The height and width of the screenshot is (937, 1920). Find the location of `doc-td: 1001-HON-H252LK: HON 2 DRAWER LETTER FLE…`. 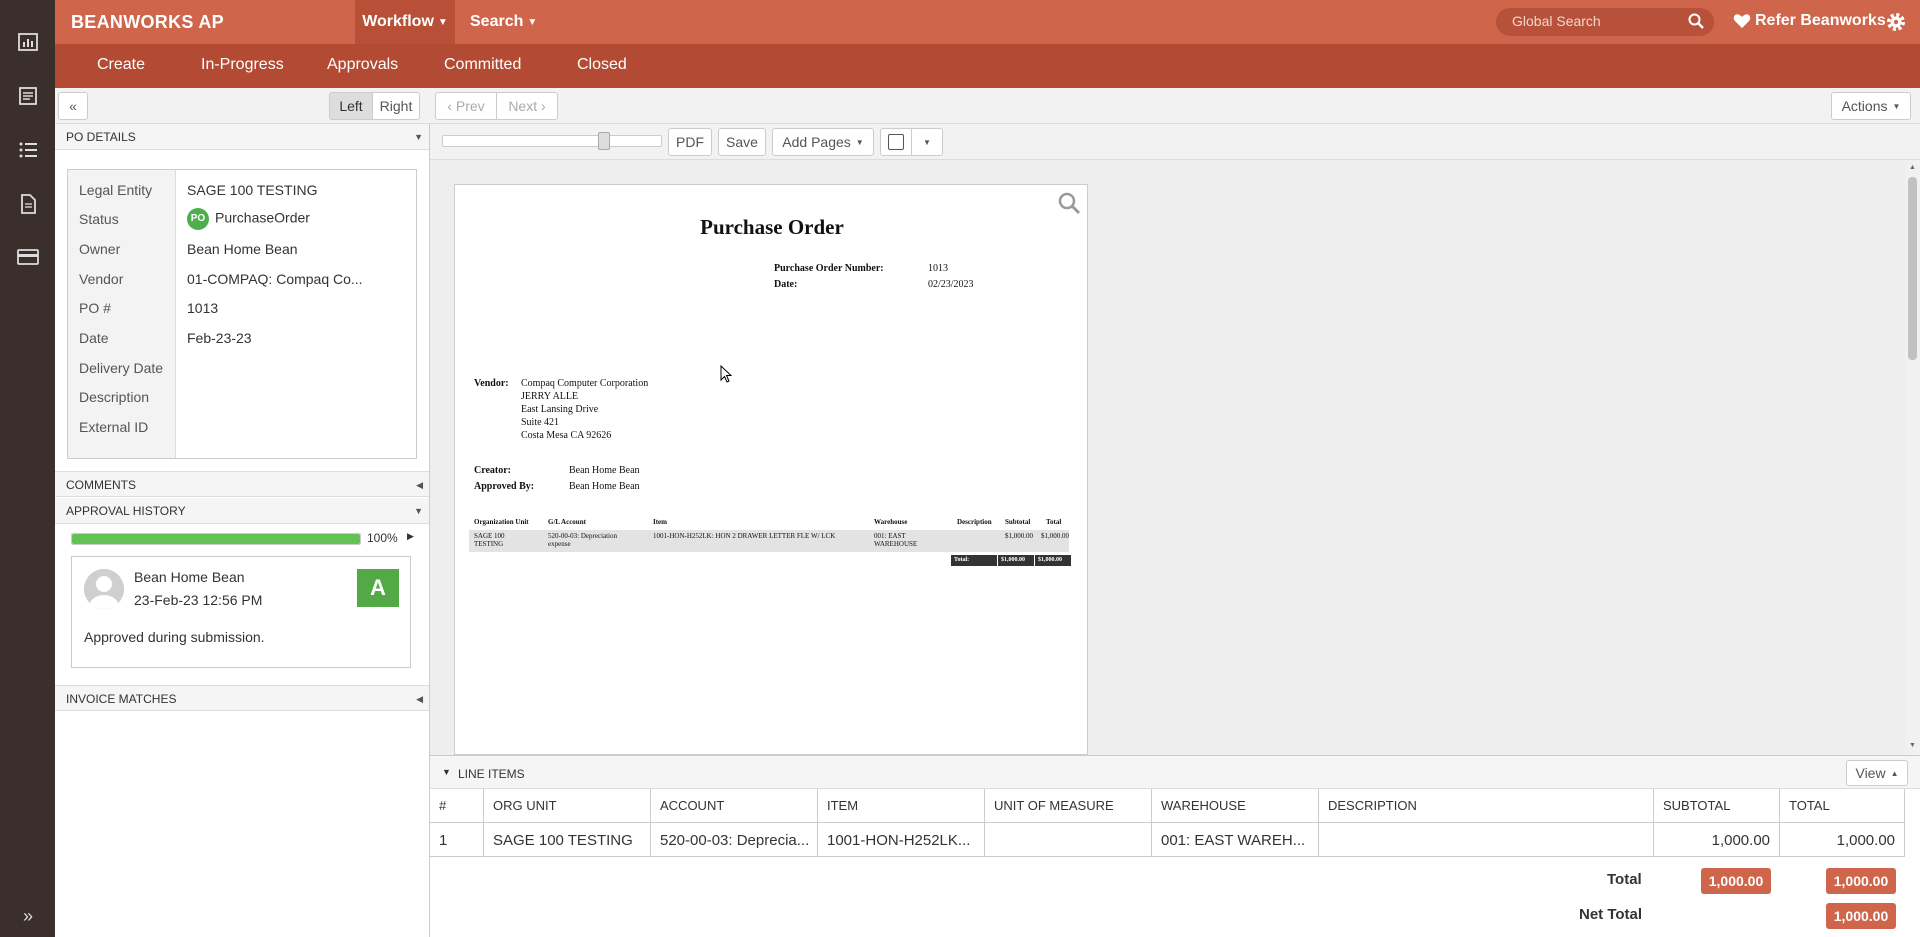

doc-td: 1001-HON-H252LK: HON 2 DRAWER LETTER FLE… is located at coordinates (744, 536).